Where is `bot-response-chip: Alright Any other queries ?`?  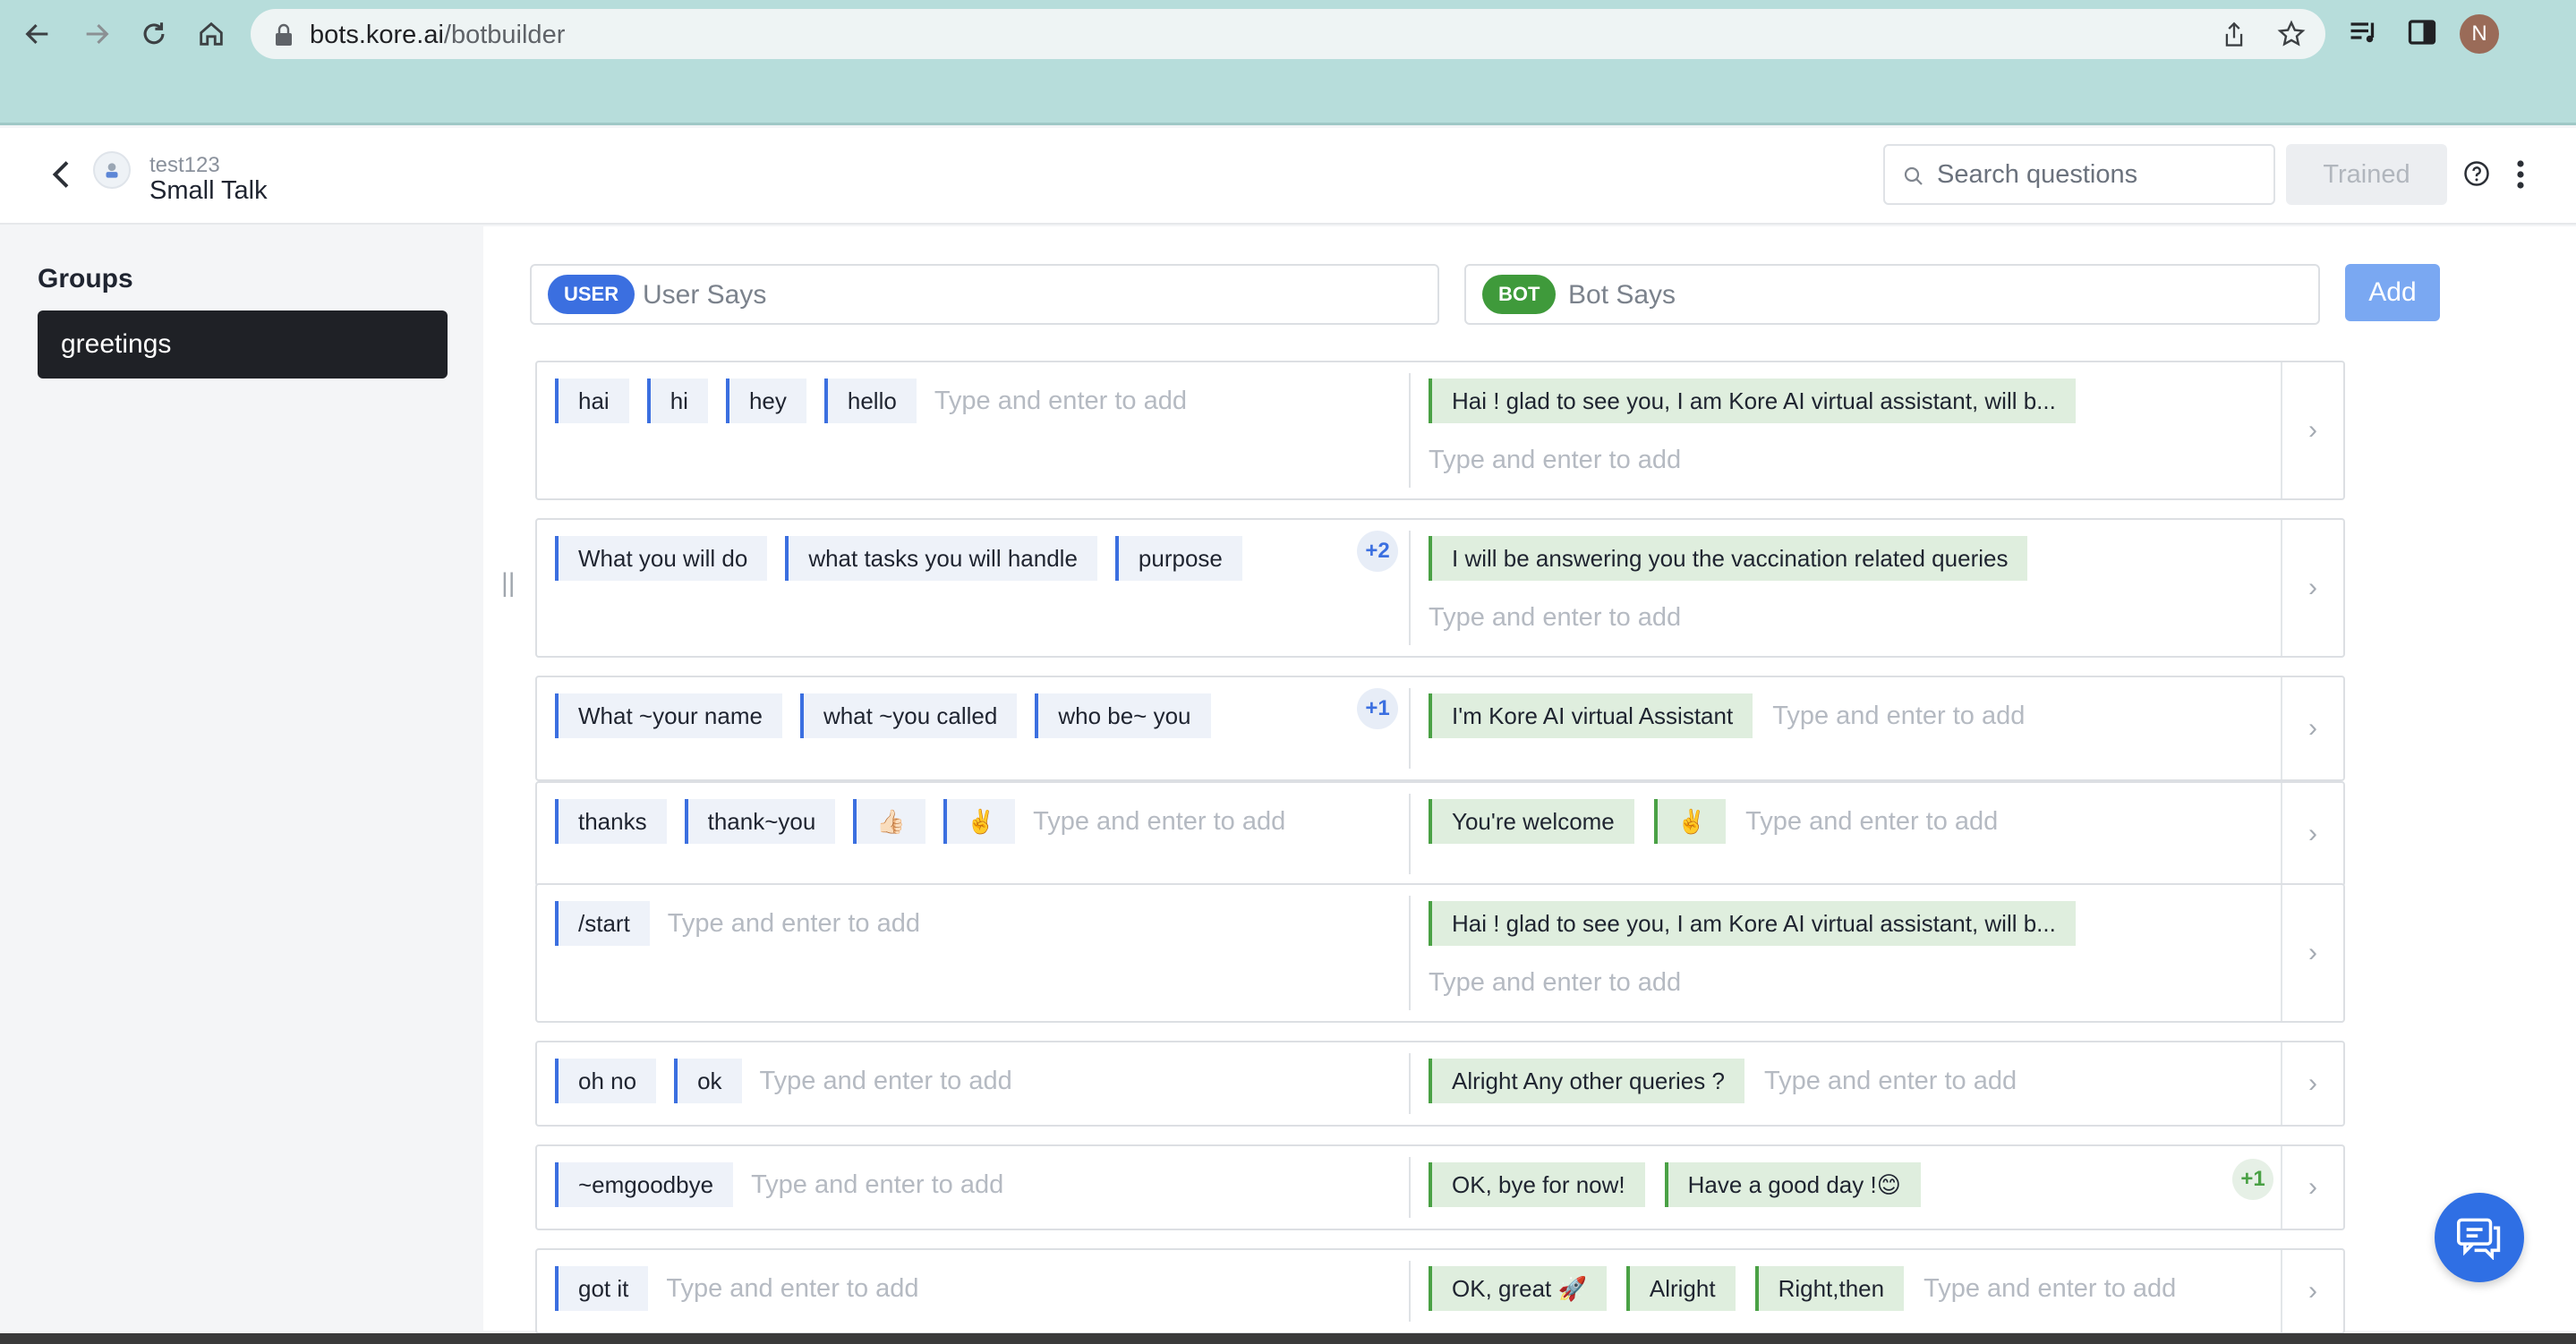
bot-response-chip: Alright Any other queries ? is located at coordinates (1586, 1081).